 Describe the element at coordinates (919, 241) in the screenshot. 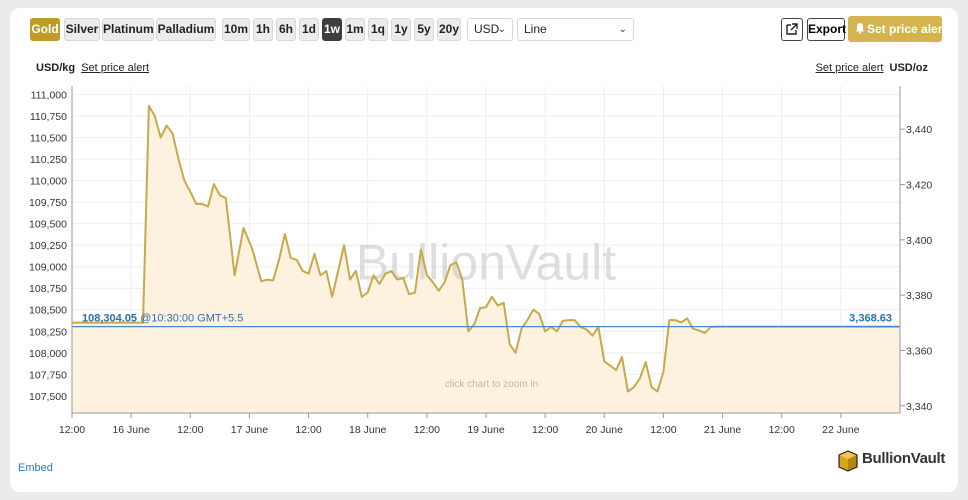

I see `y-right-tick-label: 3,400` at that location.